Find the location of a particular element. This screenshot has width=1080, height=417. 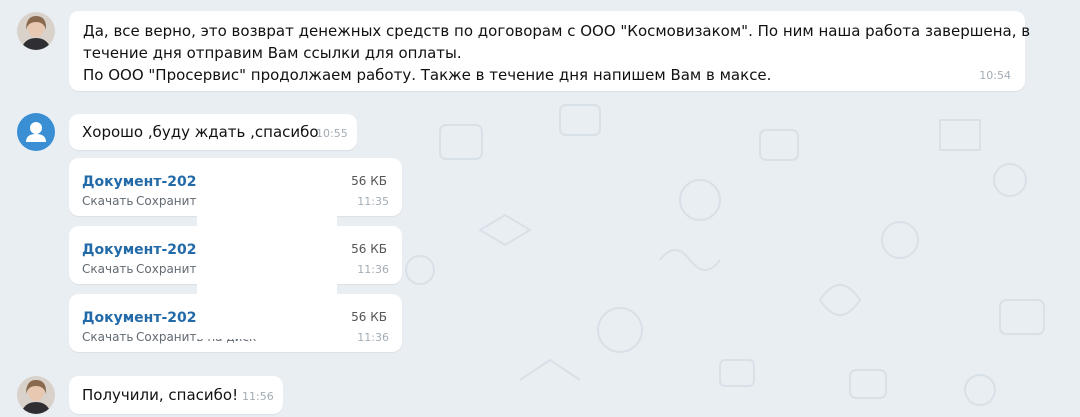

message-time: 11:35 is located at coordinates (373, 201).